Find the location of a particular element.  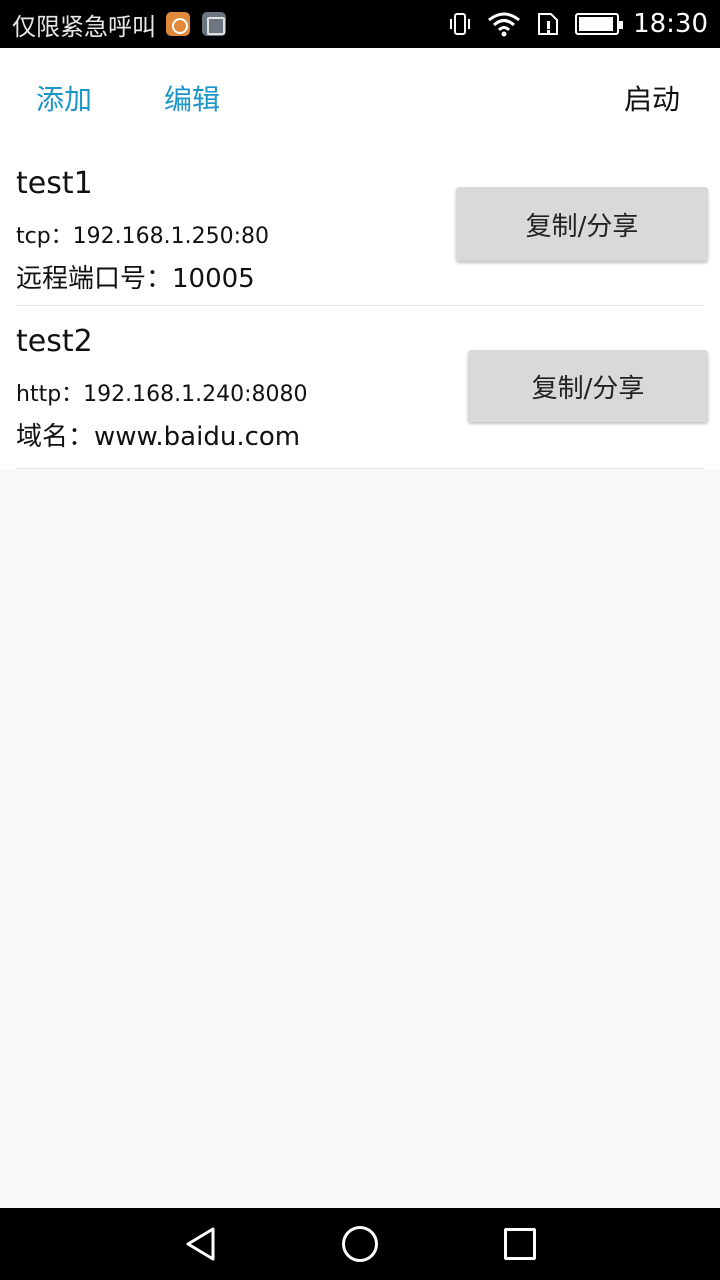

uc-browser-icon is located at coordinates (178, 24).